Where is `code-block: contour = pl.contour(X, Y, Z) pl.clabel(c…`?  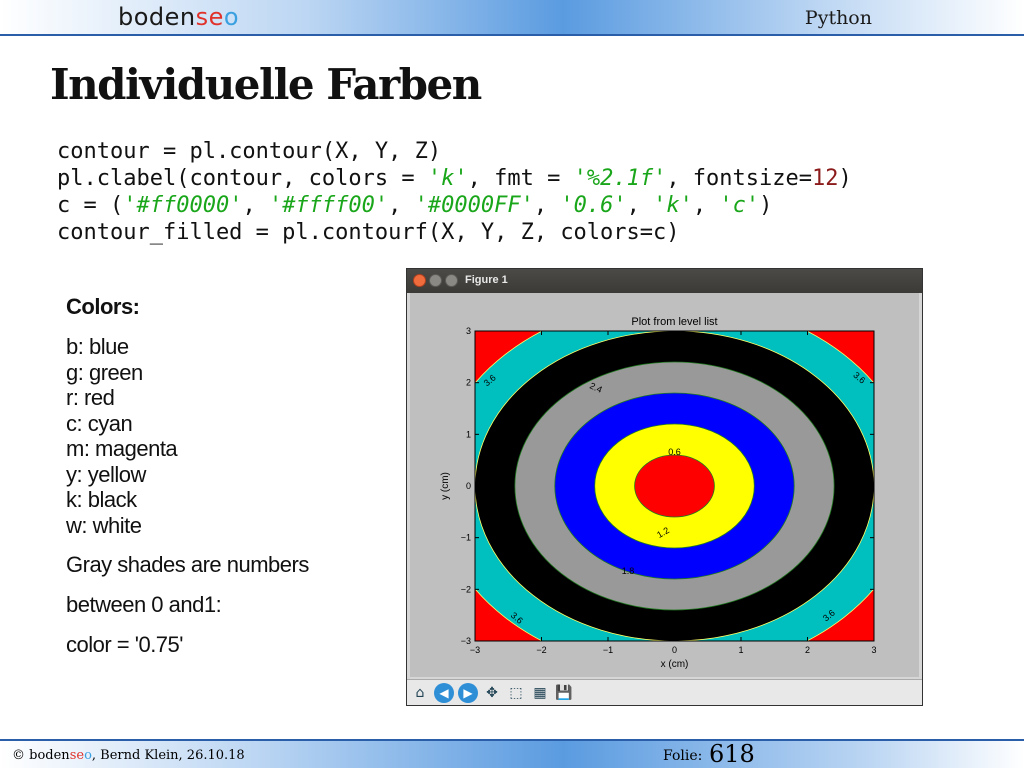 code-block: contour = pl.contour(X, Y, Z) pl.clabel(c… is located at coordinates (454, 192).